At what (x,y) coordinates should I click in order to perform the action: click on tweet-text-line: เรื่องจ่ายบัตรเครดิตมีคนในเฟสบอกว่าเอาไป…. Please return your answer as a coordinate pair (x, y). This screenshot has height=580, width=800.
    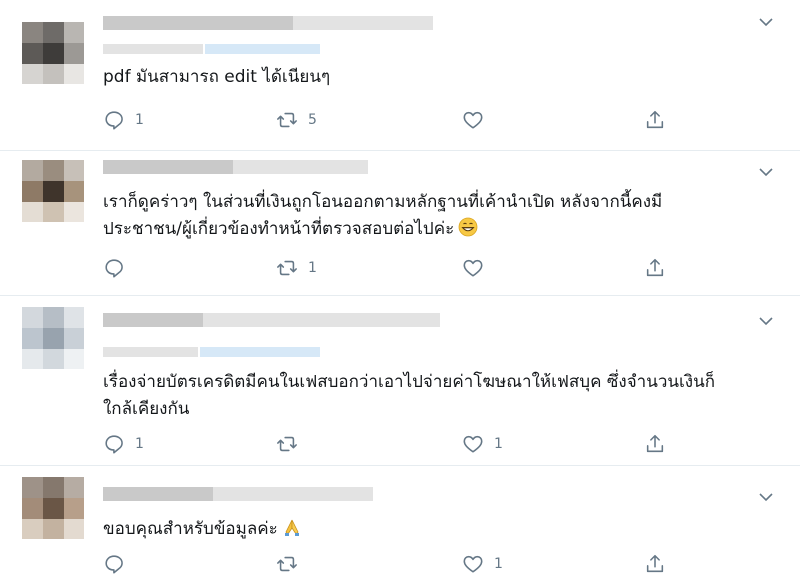
    Looking at the image, I should click on (409, 382).